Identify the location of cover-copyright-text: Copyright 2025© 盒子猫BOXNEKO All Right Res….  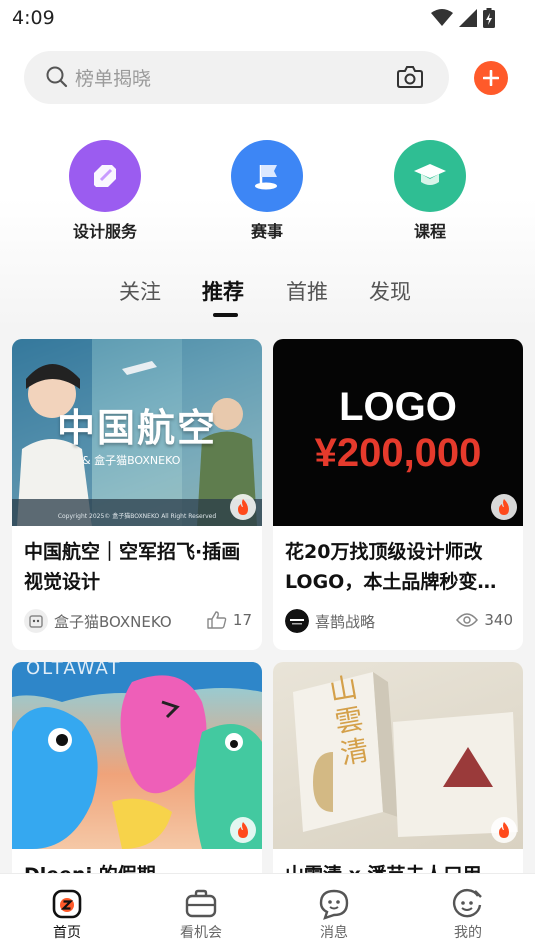
(137, 516).